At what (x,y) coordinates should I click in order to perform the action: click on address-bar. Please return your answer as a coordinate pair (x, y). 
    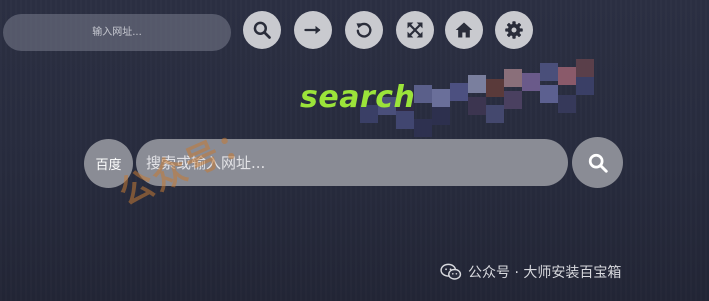
    Looking at the image, I should click on (117, 32).